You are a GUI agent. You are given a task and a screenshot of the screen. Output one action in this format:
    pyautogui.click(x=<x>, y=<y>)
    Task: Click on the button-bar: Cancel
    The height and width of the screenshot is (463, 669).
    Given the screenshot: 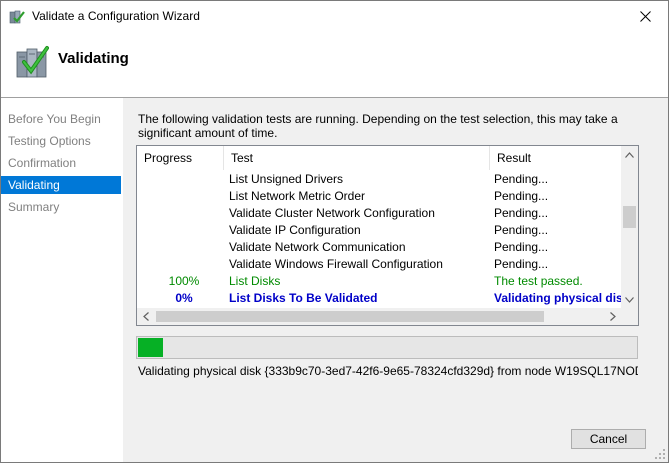 What is the action you would take?
    pyautogui.click(x=395, y=439)
    